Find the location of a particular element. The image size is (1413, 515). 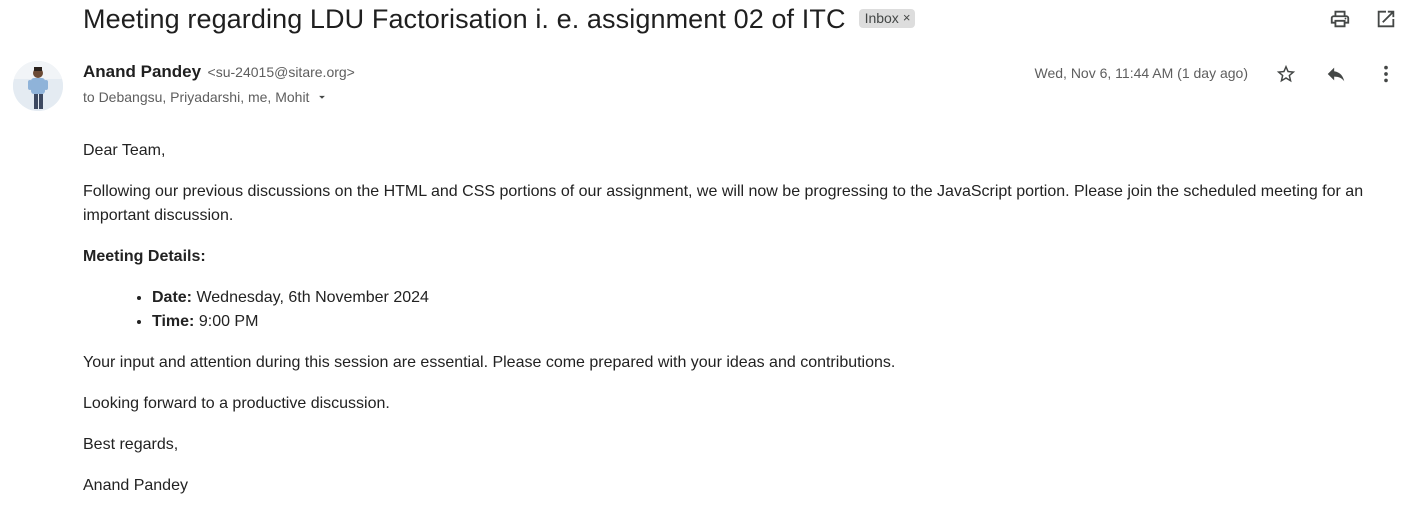

star-icon is located at coordinates (1286, 74).